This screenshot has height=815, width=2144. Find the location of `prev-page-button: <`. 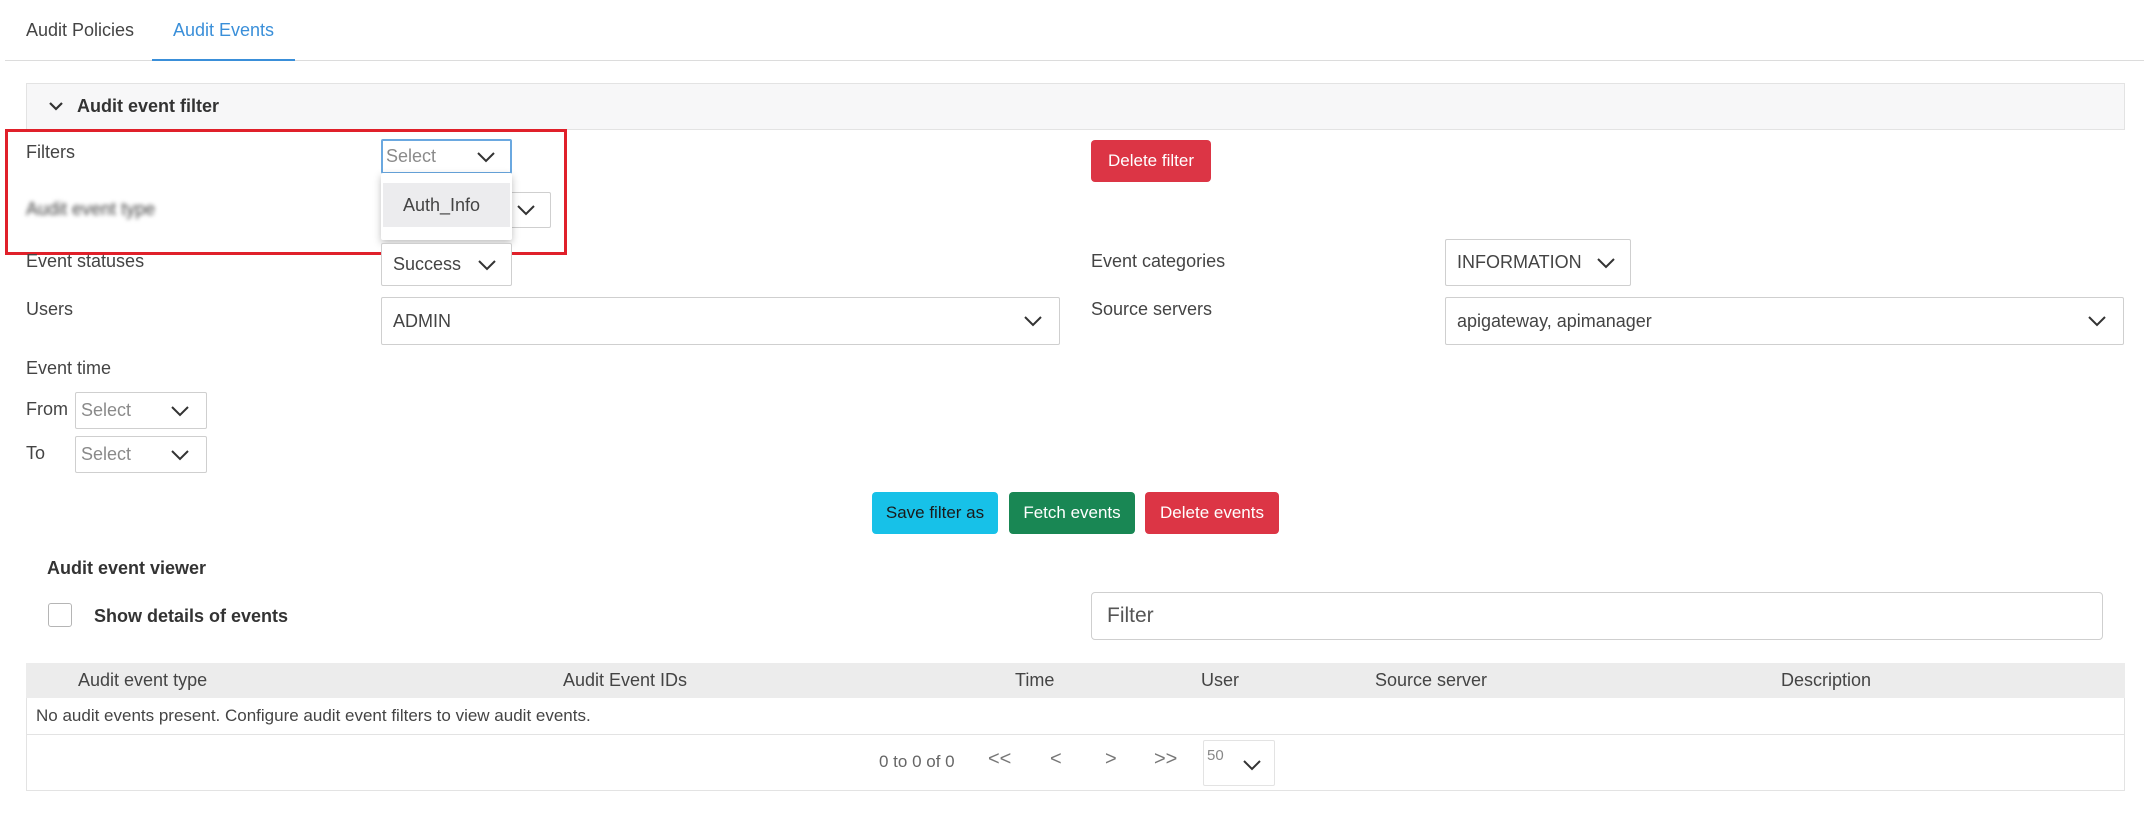

prev-page-button: < is located at coordinates (1056, 759).